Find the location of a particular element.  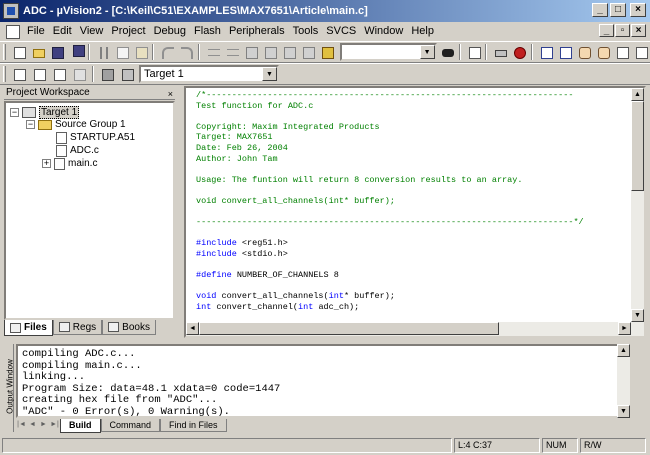

target-select: Target 1 ▼ is located at coordinates (209, 74).